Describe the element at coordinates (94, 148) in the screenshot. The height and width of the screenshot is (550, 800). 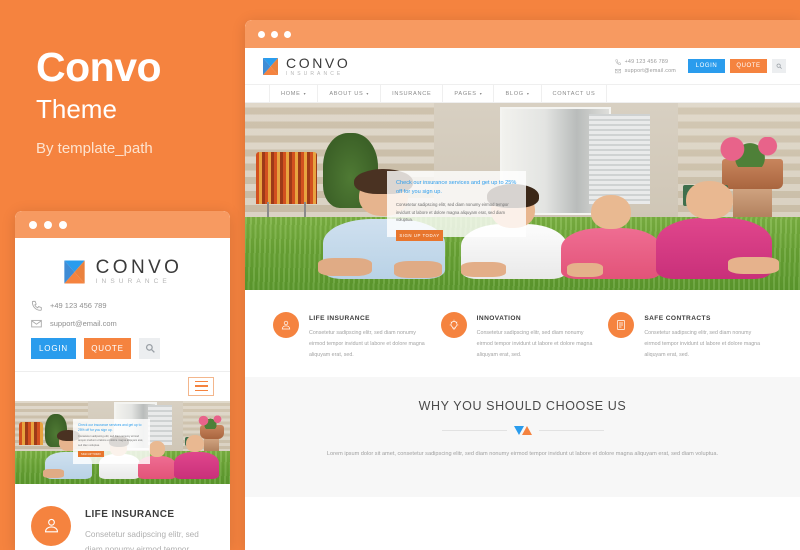
I see `theme-author: By template_path` at that location.